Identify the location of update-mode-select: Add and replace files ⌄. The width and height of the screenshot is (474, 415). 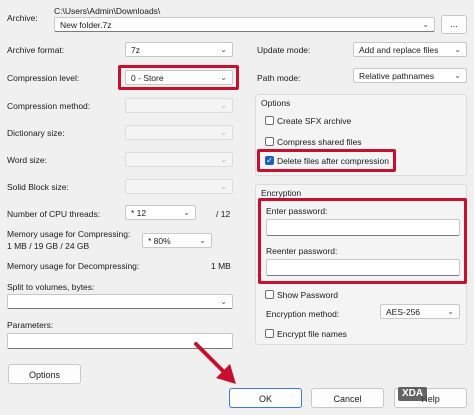
(410, 49).